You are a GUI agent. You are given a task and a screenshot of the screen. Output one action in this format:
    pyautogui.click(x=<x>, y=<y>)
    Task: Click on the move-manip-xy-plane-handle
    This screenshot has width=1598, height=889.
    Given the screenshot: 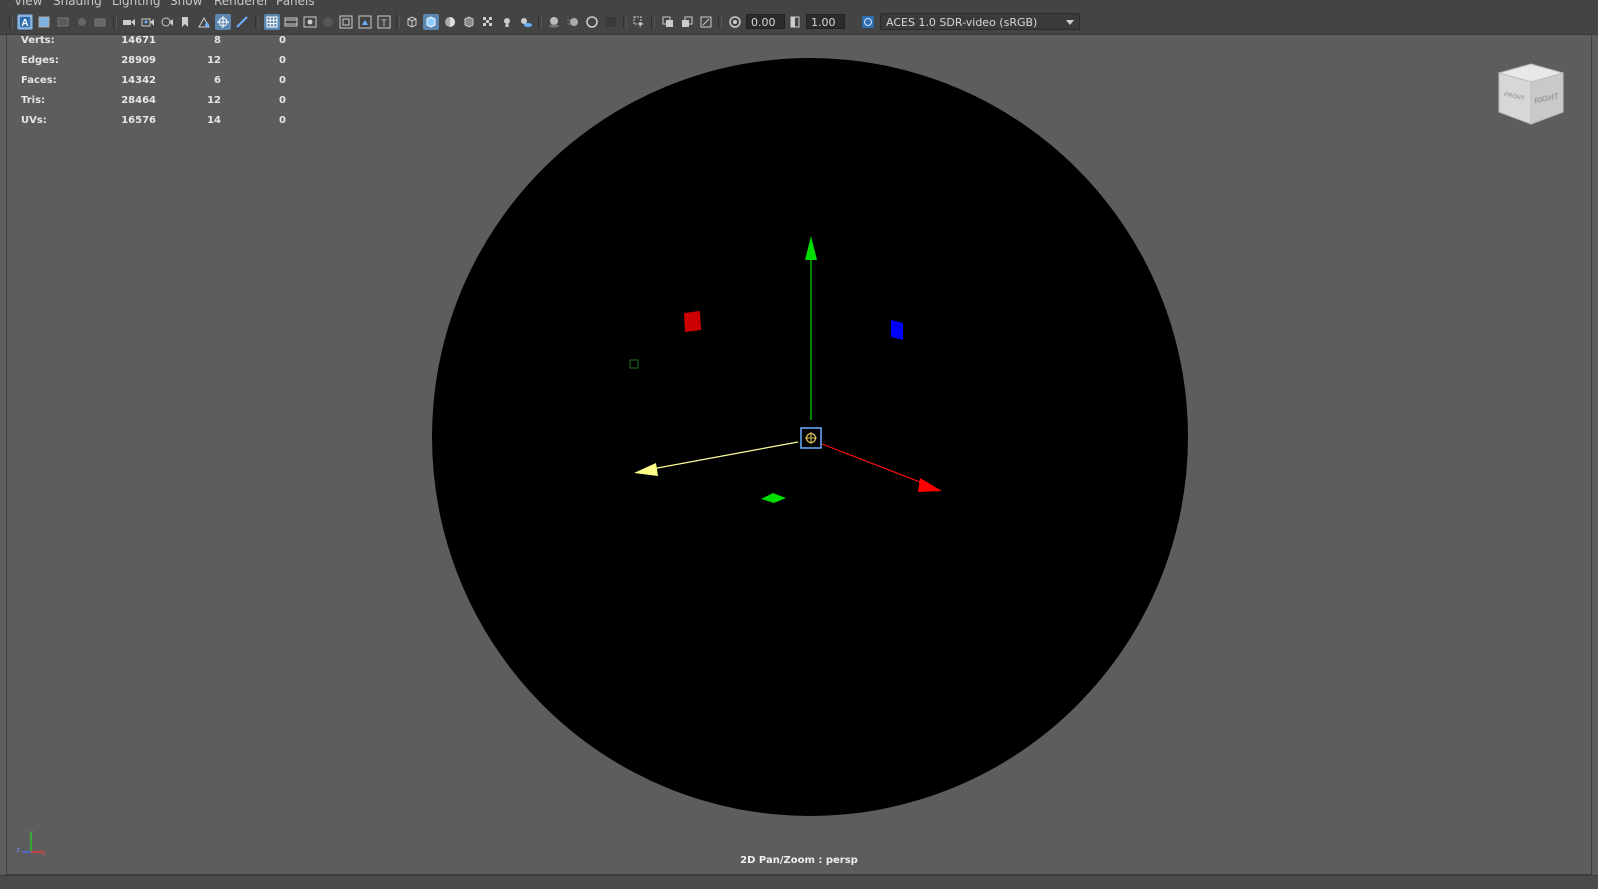 What is the action you would take?
    pyautogui.click(x=897, y=330)
    